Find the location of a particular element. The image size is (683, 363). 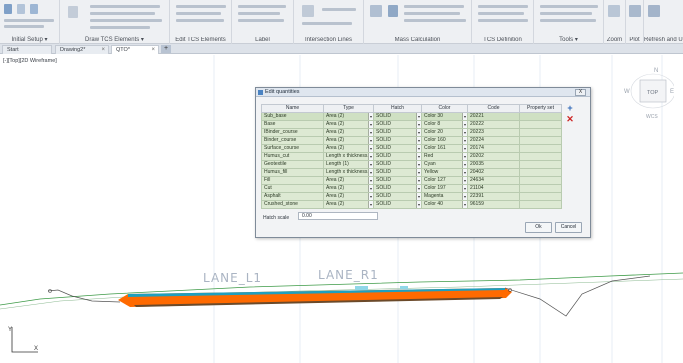

plot-icon is located at coordinates (635, 11).